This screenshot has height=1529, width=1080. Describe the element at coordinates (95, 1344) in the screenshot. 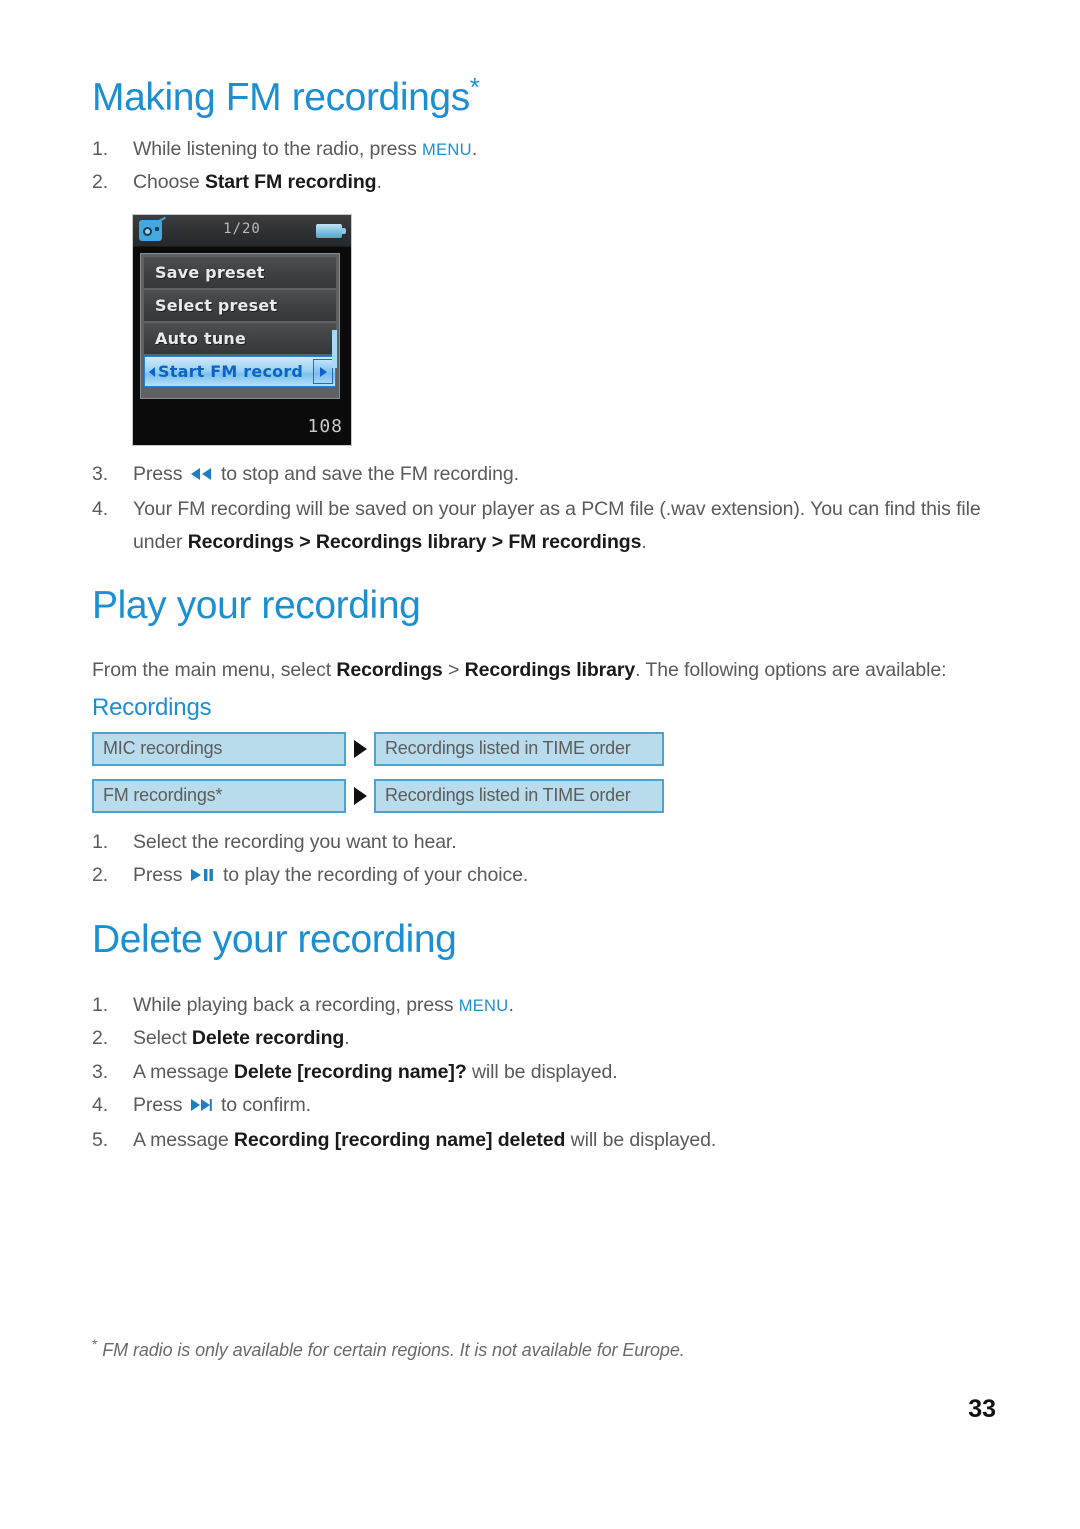

I see `footnote-asterisk: *` at that location.